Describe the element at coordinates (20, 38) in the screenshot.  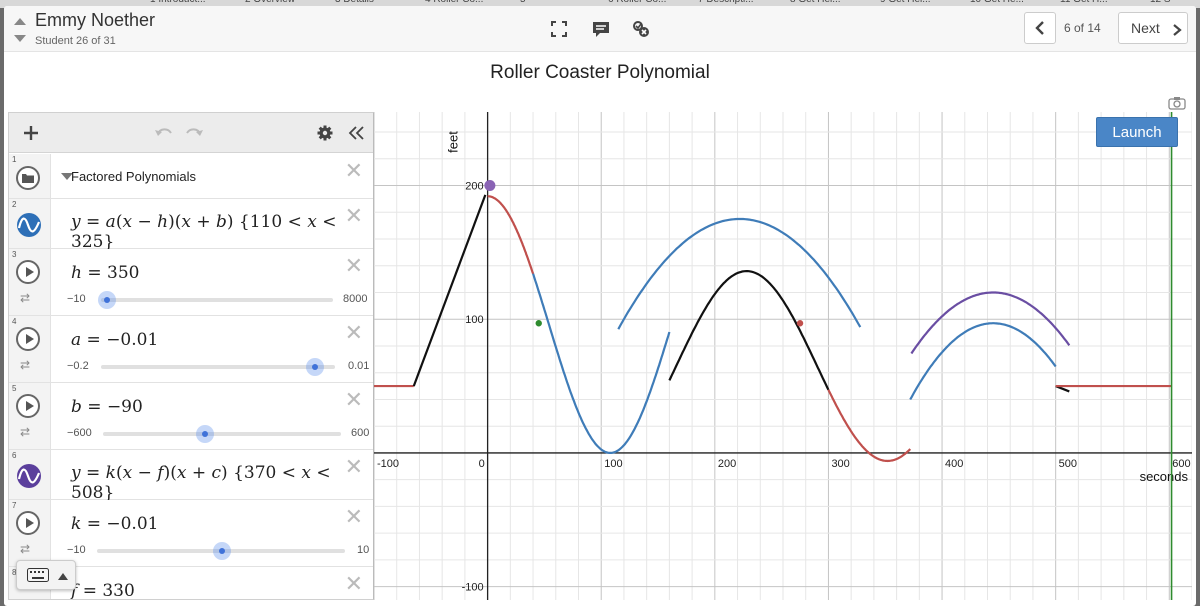
I see `next-student-icon` at that location.